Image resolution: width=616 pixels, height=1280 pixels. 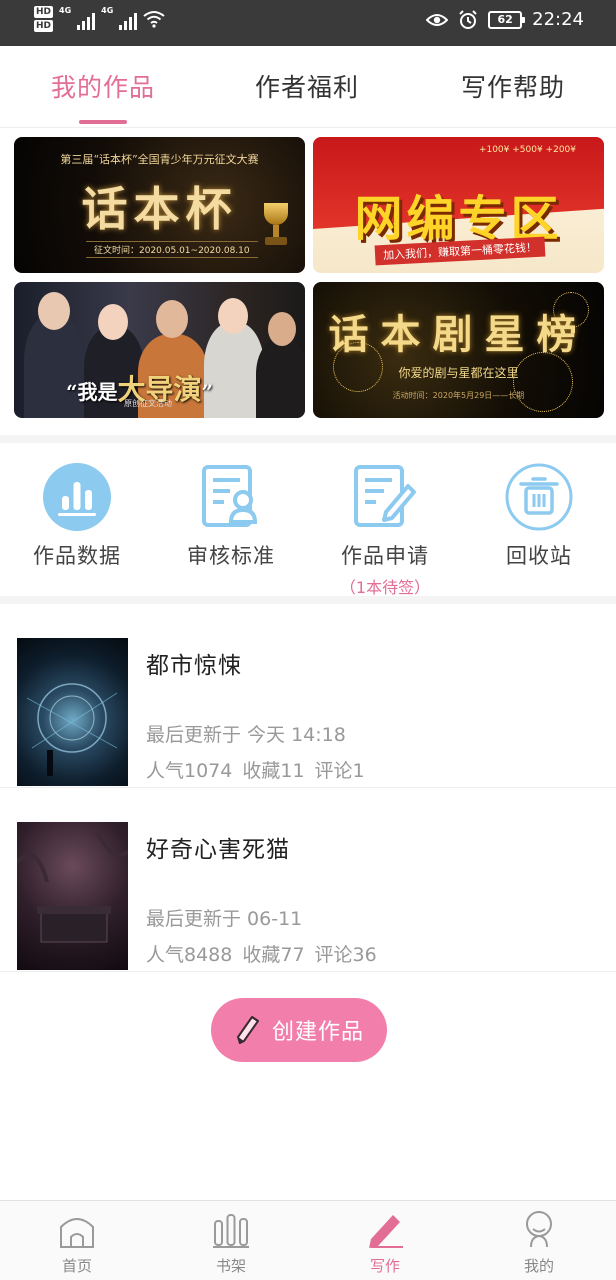 What do you see at coordinates (230, 1266) in the screenshot?
I see `nav-label: 书架` at bounding box center [230, 1266].